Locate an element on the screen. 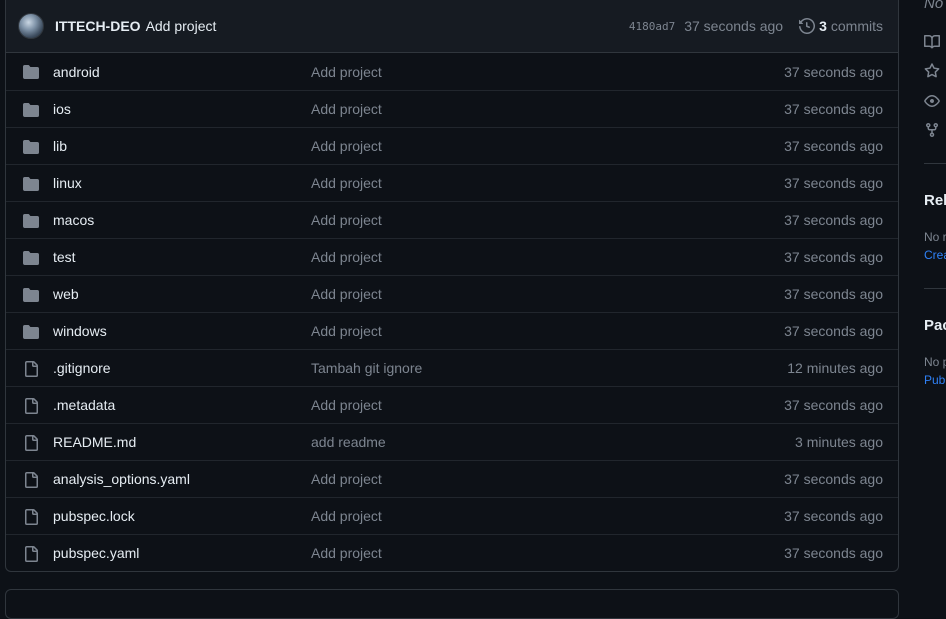  file-row: windows Add project 37 seconds ago is located at coordinates (452, 330).